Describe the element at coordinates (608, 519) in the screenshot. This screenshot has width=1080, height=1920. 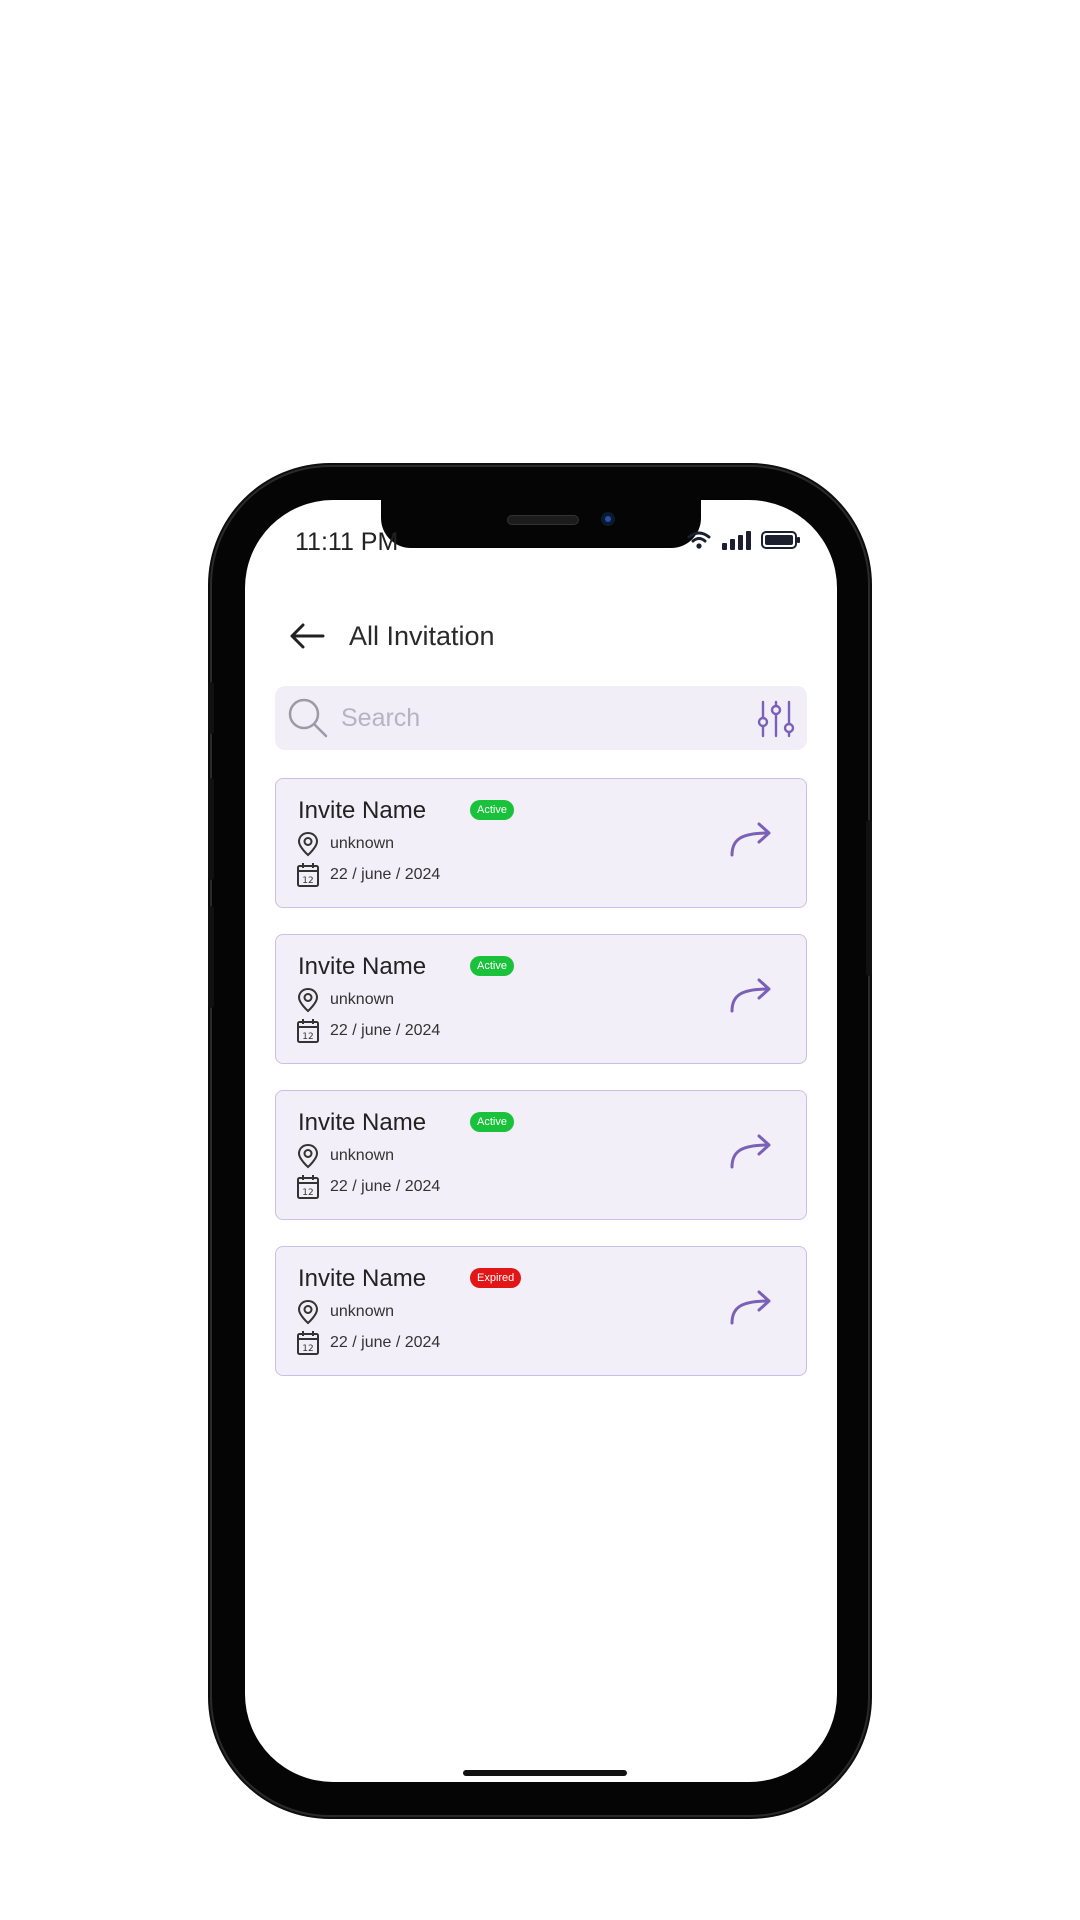
I see `front-camera` at that location.